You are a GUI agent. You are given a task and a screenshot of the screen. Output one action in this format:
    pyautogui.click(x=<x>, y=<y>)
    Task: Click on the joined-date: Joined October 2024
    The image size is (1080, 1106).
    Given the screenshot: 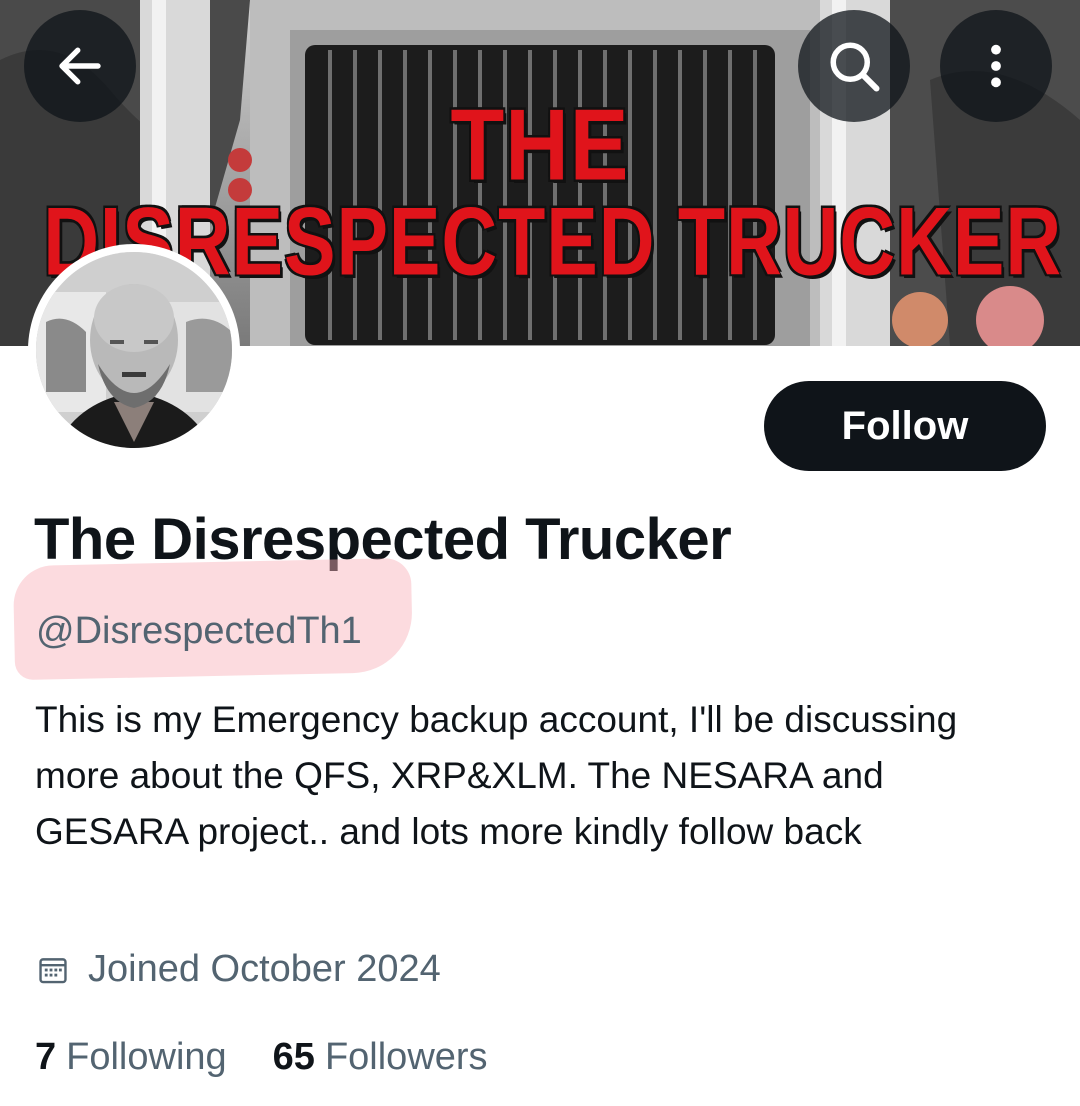 What is the action you would take?
    pyautogui.click(x=238, y=969)
    